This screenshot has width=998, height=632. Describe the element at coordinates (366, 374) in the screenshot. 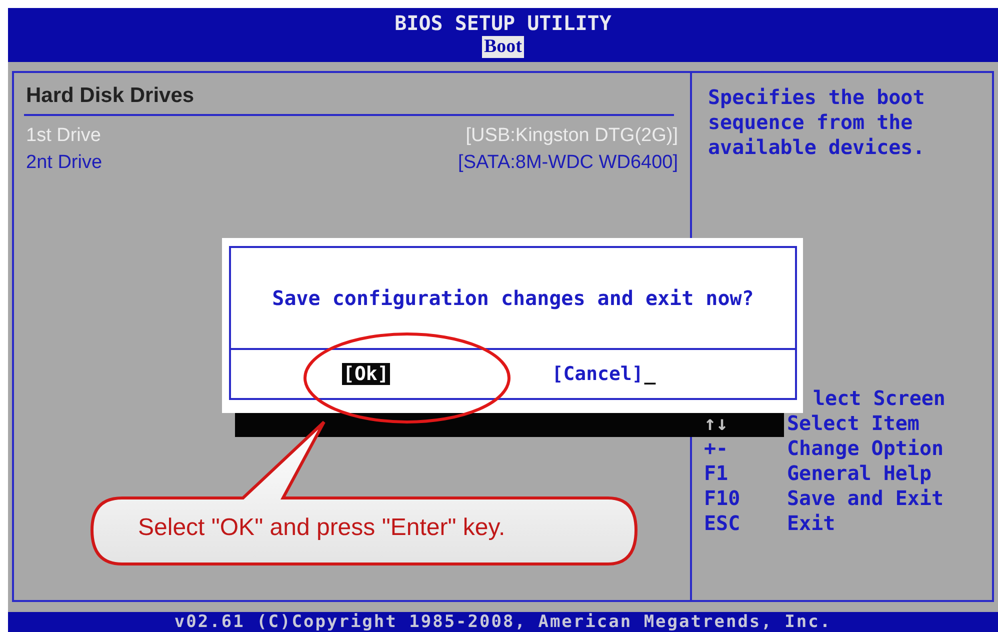

I see `ok-button: [Ok]` at that location.